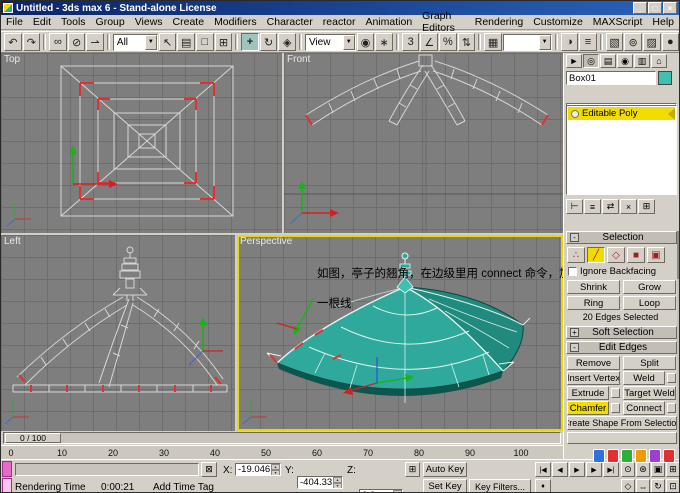 Image resolution: width=680 pixels, height=493 pixels. Describe the element at coordinates (429, 42) in the screenshot. I see `angle-snap-icon: ∠` at that location.